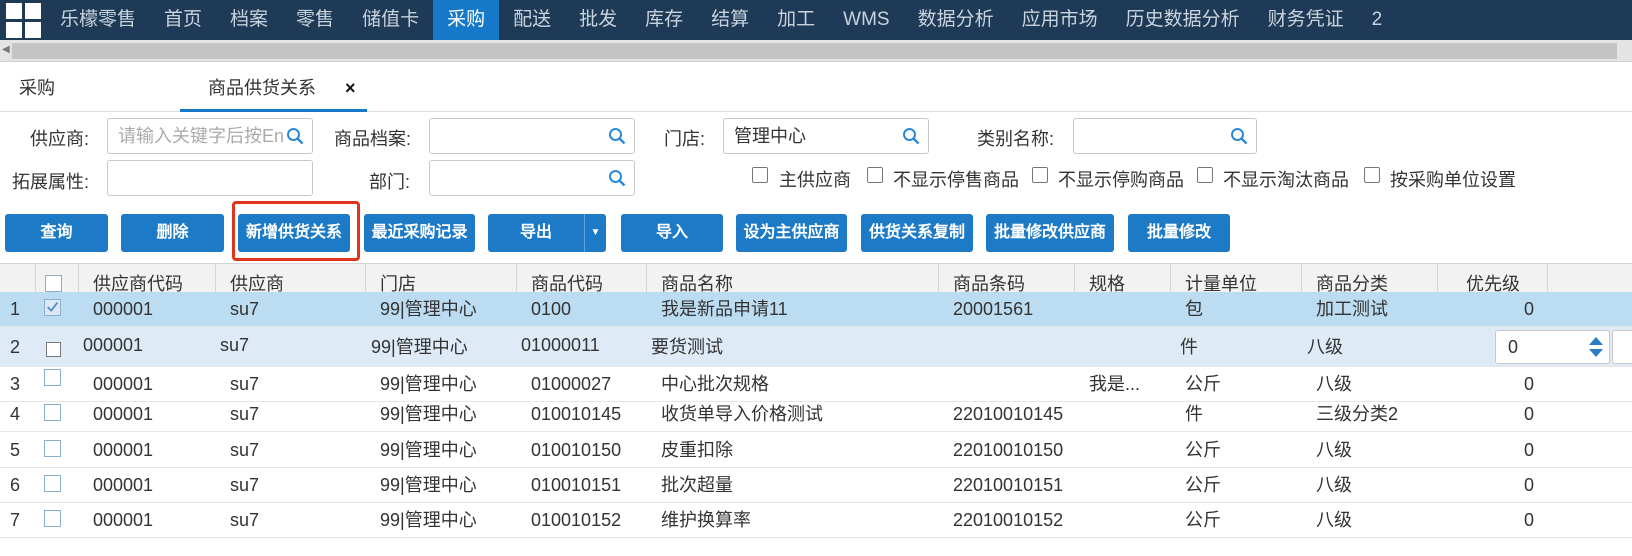 Image resolution: width=1632 pixels, height=556 pixels. What do you see at coordinates (576, 414) in the screenshot?
I see `cell-product-code: 010010145` at bounding box center [576, 414].